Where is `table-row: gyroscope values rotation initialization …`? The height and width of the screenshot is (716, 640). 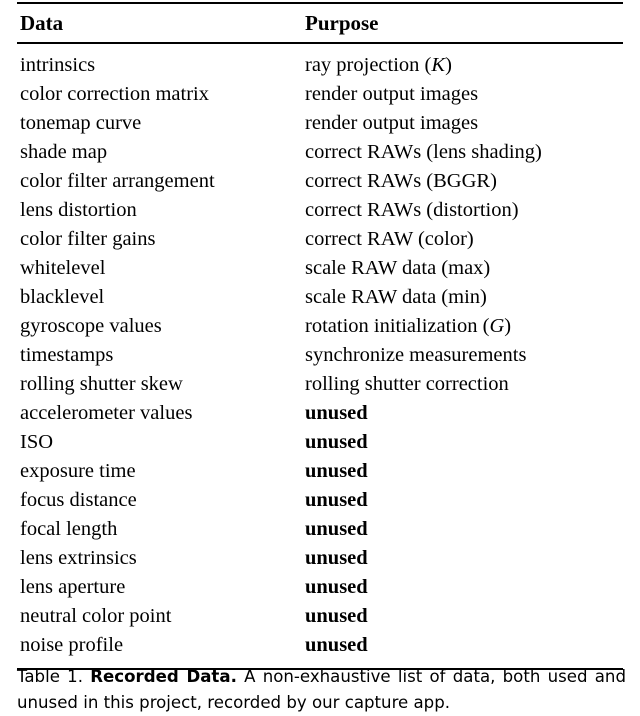
table-row: gyroscope values rotation initialization … is located at coordinates (320, 326).